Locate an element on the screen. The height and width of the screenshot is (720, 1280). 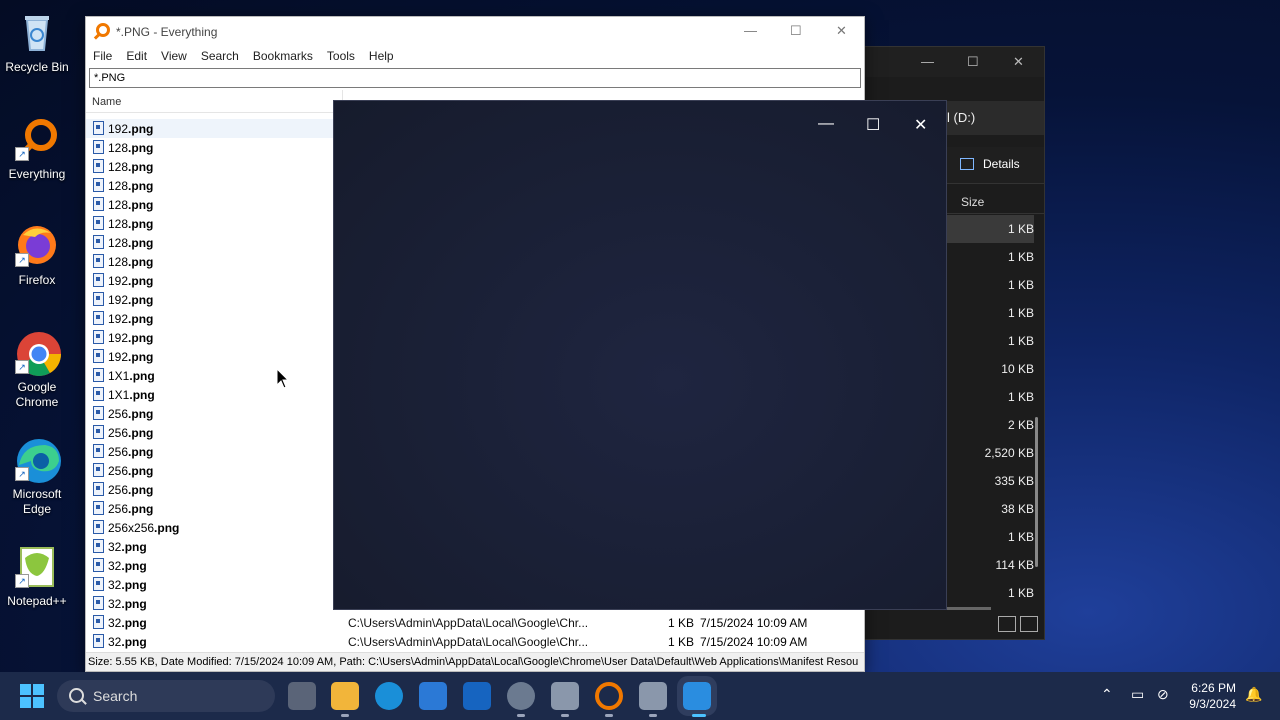
edge-icon: ↗ is located at coordinates (38, 460).